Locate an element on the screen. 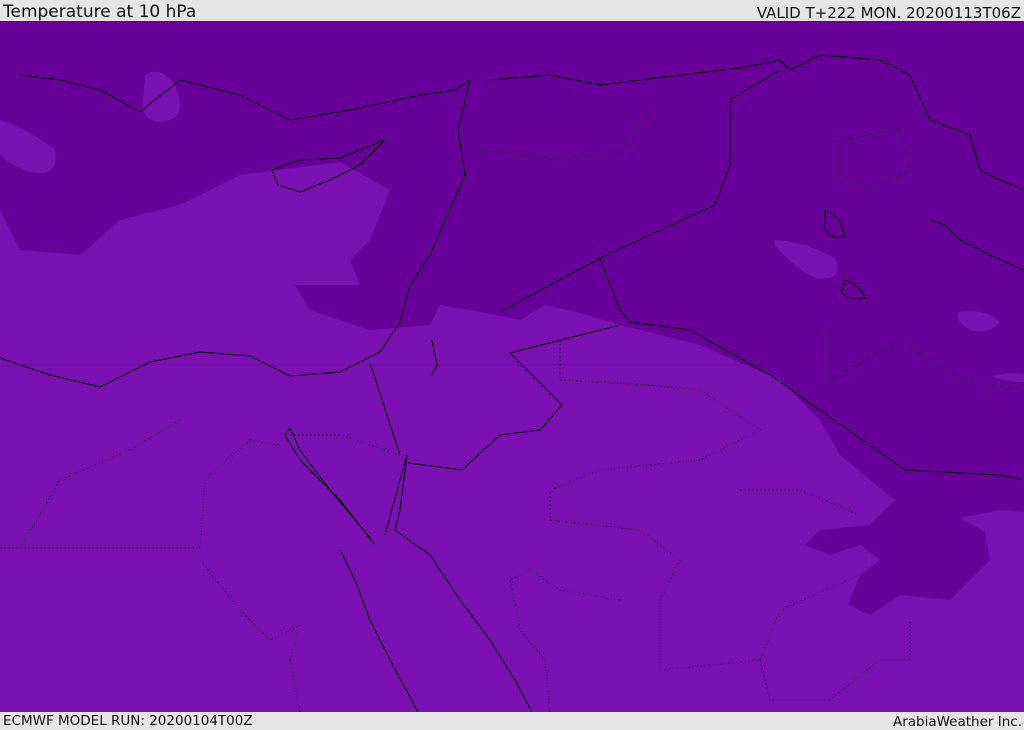 The width and height of the screenshot is (1024, 730). model-run: ECMWF MODEL RUN: 20200104T00Z is located at coordinates (128, 721).